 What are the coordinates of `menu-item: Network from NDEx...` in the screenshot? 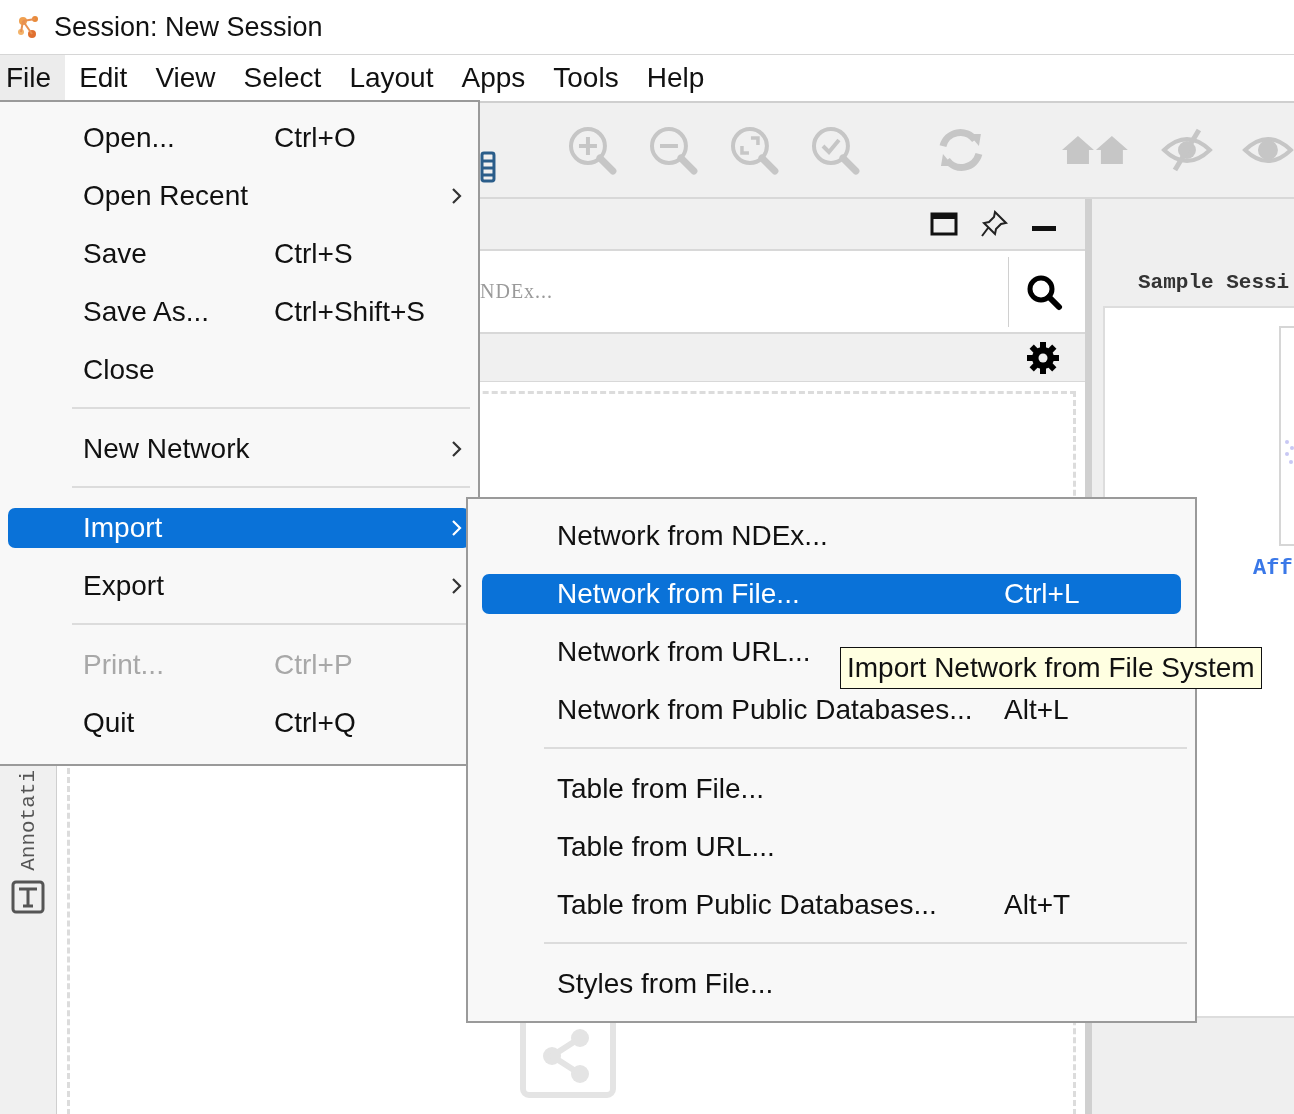 It's located at (831, 536).